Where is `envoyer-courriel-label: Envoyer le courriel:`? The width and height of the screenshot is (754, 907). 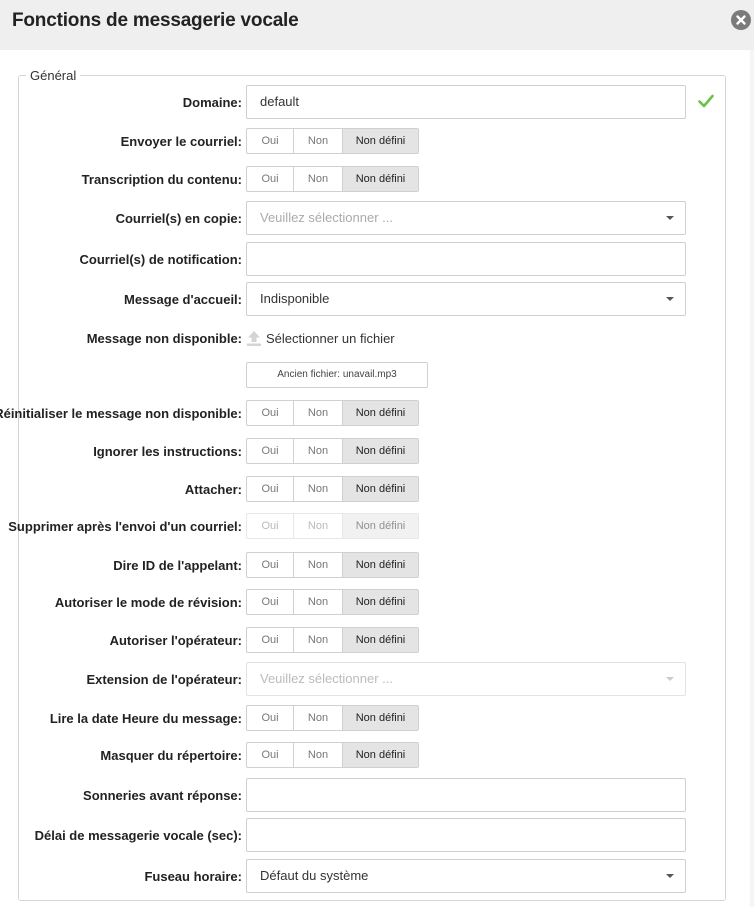
envoyer-courriel-label: Envoyer le courriel: is located at coordinates (181, 141).